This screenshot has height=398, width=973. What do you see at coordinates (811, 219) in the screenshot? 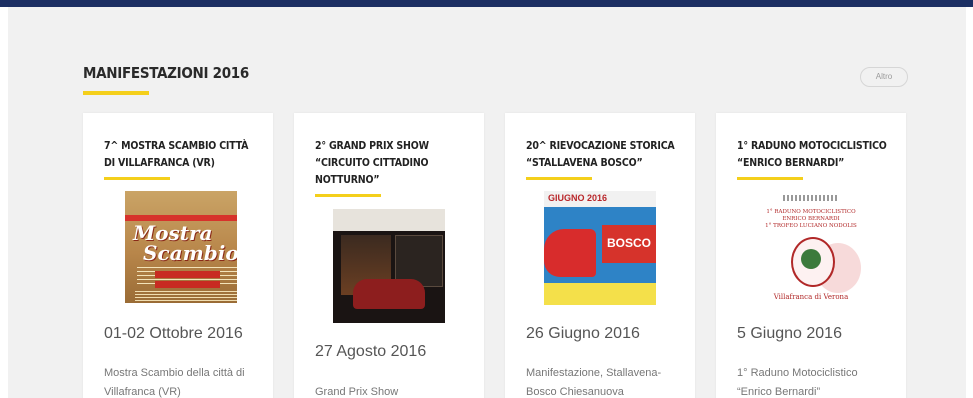
I see `poster-text-line: ENRICO BERNARDI` at bounding box center [811, 219].